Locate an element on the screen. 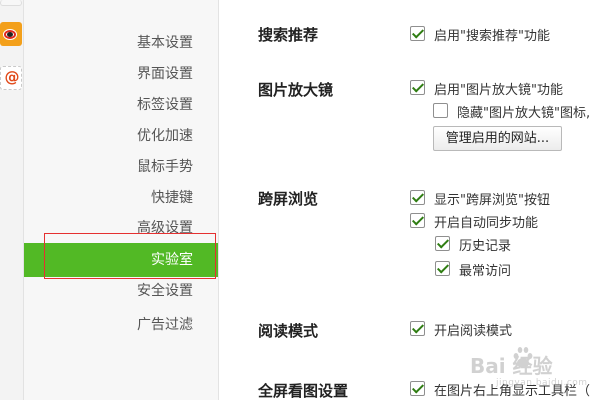 This screenshot has width=600, height=400. checkbox-hide-magnifier-icon is located at coordinates (440, 110).